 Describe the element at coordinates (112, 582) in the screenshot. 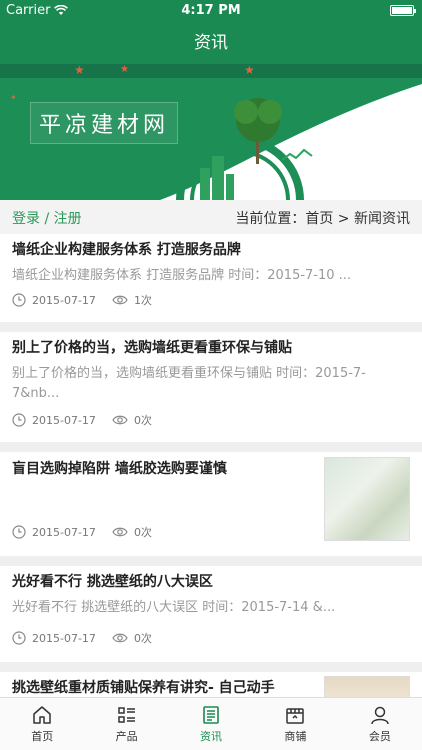

I see `article-title: 光好看不行 挑选壁纸的八大误区` at that location.